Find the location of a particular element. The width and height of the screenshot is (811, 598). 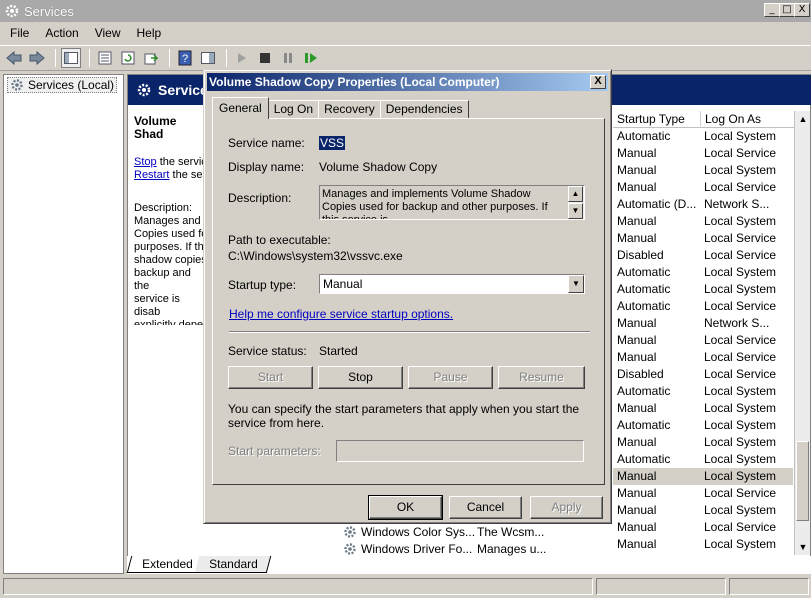

restart-service-button is located at coordinates (311, 58).